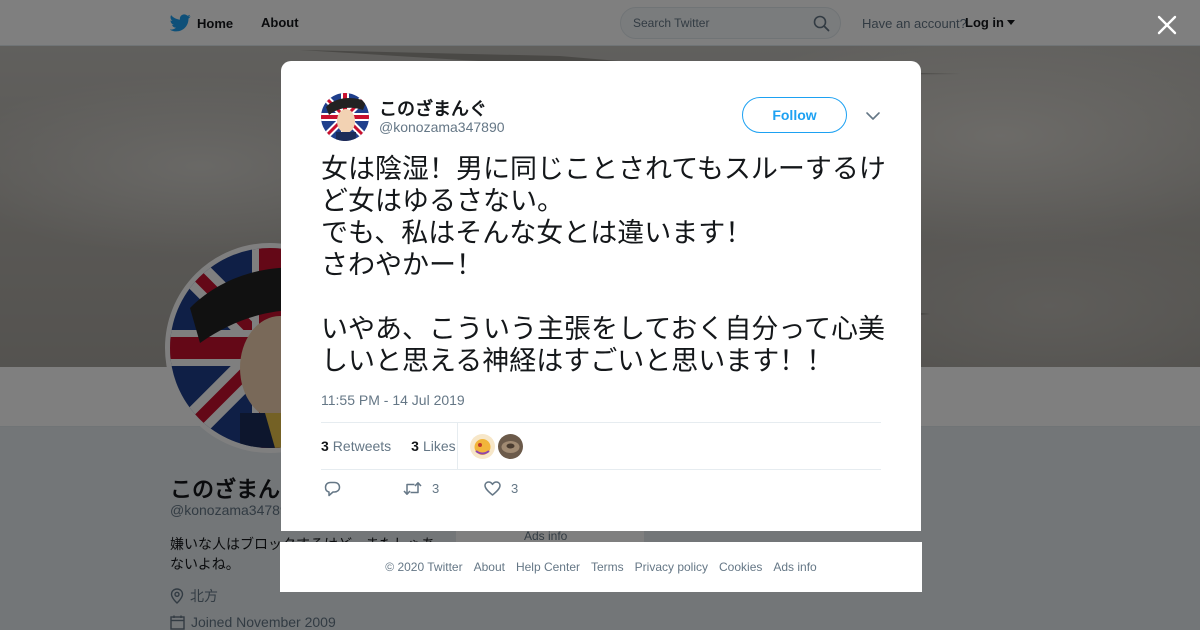 Image resolution: width=1200 pixels, height=630 pixels. I want to click on retweets-label: Retweets, so click(362, 446).